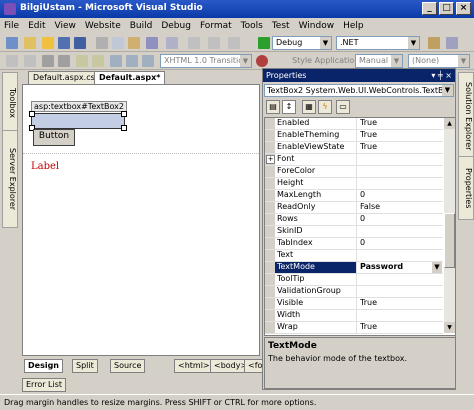 The image size is (474, 410). I want to click on bookmark-icon, so click(116, 61).